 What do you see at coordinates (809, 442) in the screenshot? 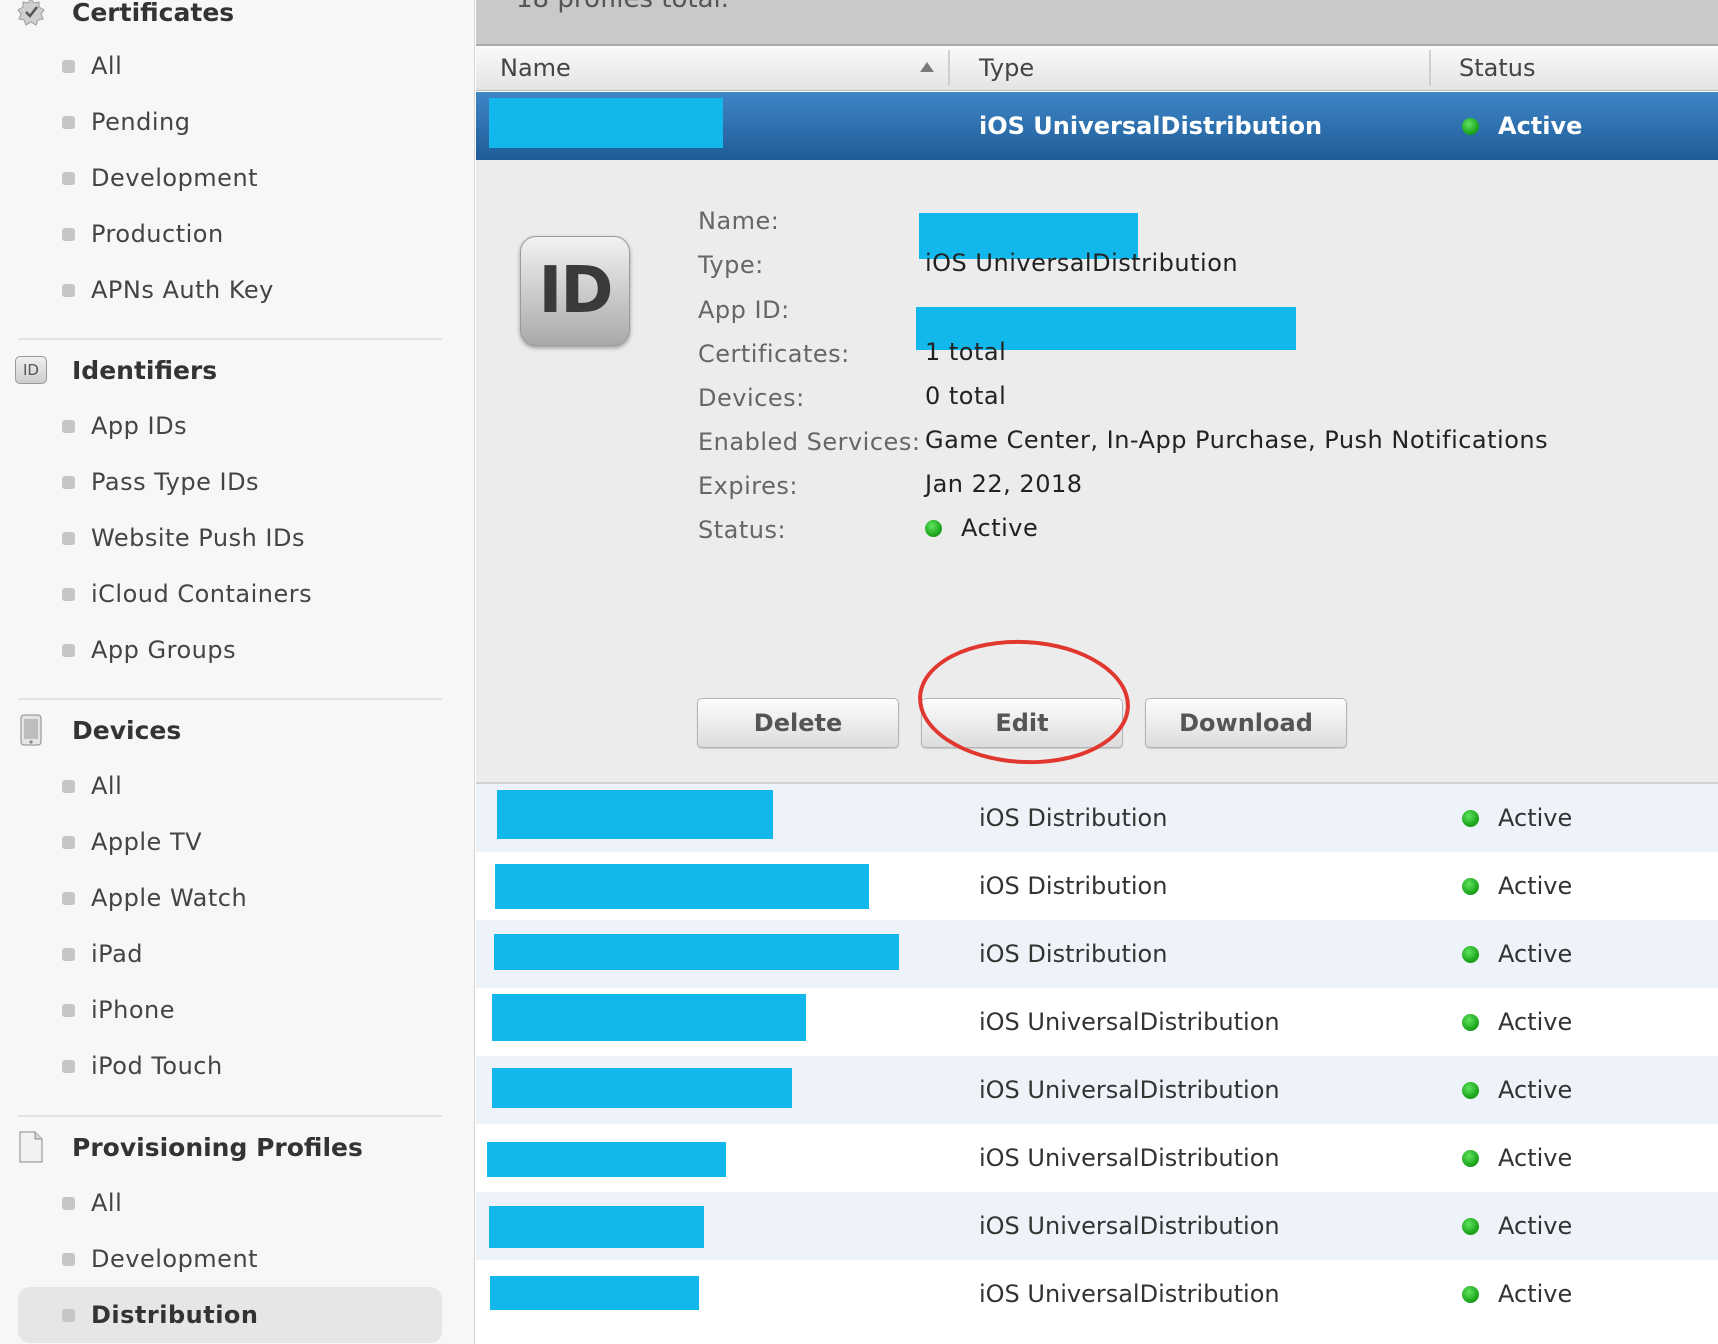
I see `label-enabled-services: Enabled Services:` at bounding box center [809, 442].